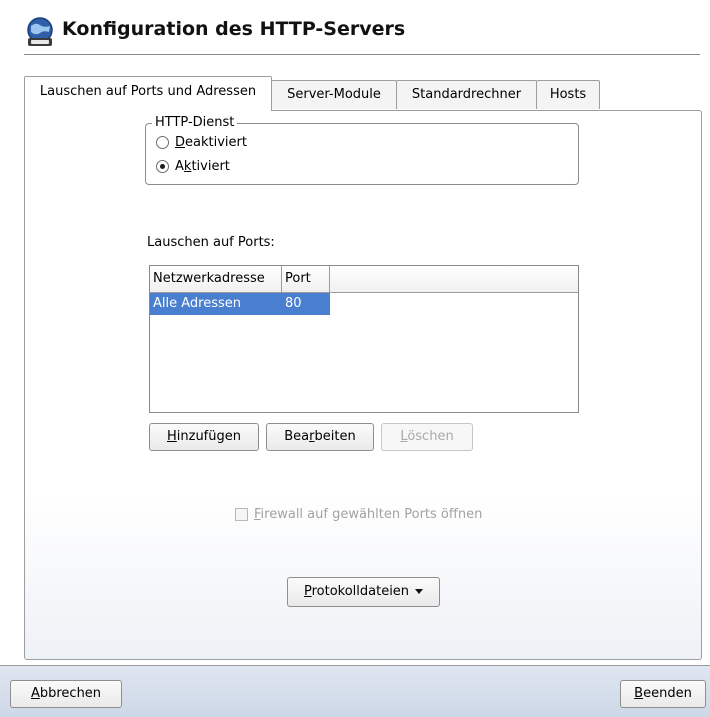  Describe the element at coordinates (195, 122) in the screenshot. I see `http-service-group-title: HTTP-Dienst` at that location.